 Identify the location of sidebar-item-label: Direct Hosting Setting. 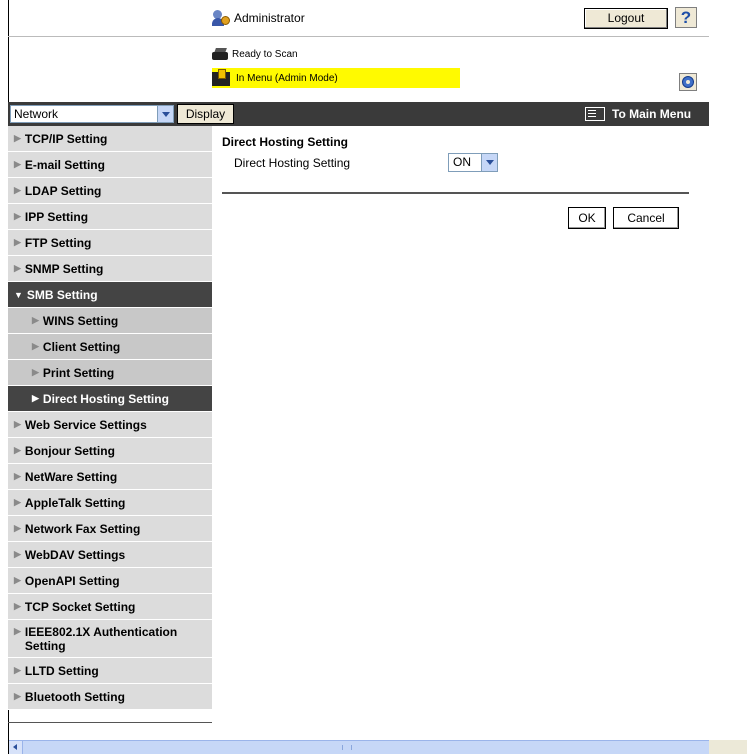
(105, 398).